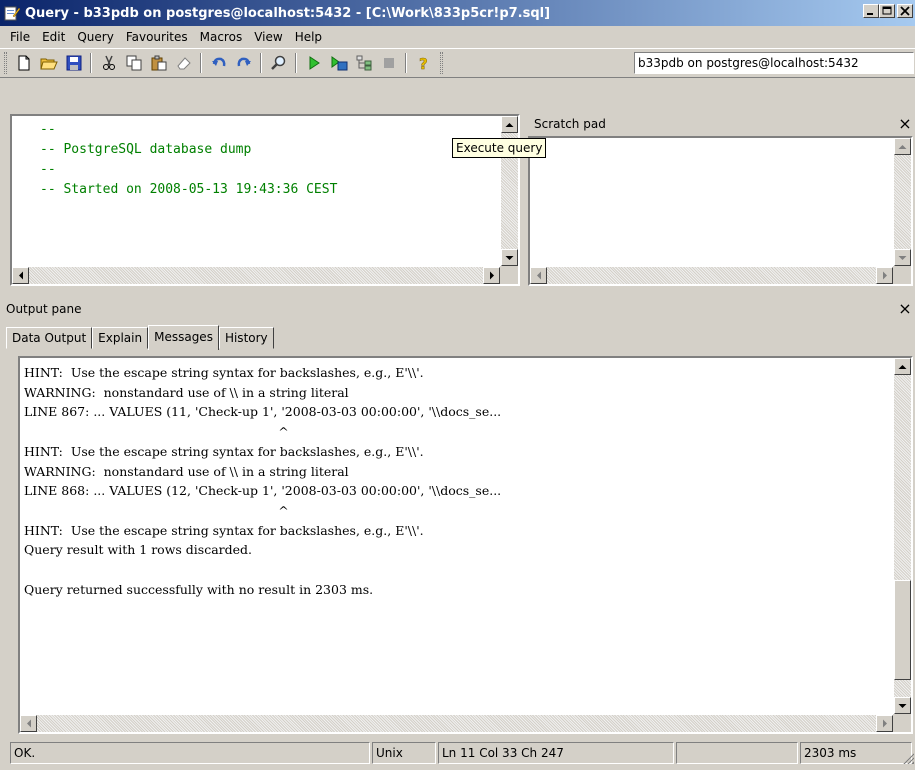 This screenshot has height=770, width=915. What do you see at coordinates (908, 758) in the screenshot?
I see `resize-grip` at bounding box center [908, 758].